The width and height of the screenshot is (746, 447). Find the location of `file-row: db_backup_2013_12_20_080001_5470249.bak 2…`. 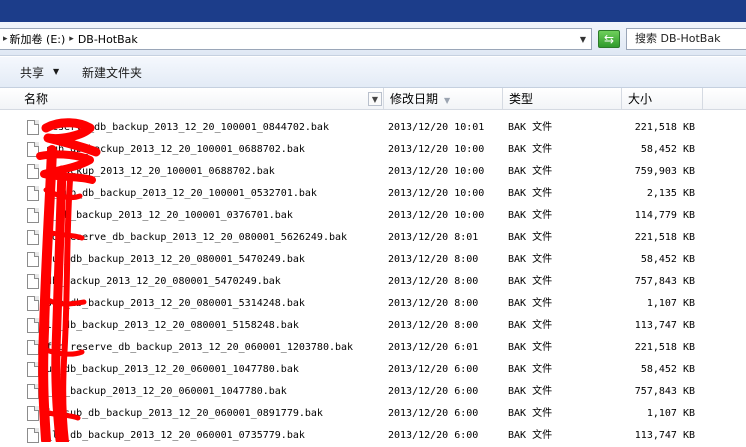

file-row: db_backup_2013_12_20_080001_5470249.bak 2… is located at coordinates (373, 282).